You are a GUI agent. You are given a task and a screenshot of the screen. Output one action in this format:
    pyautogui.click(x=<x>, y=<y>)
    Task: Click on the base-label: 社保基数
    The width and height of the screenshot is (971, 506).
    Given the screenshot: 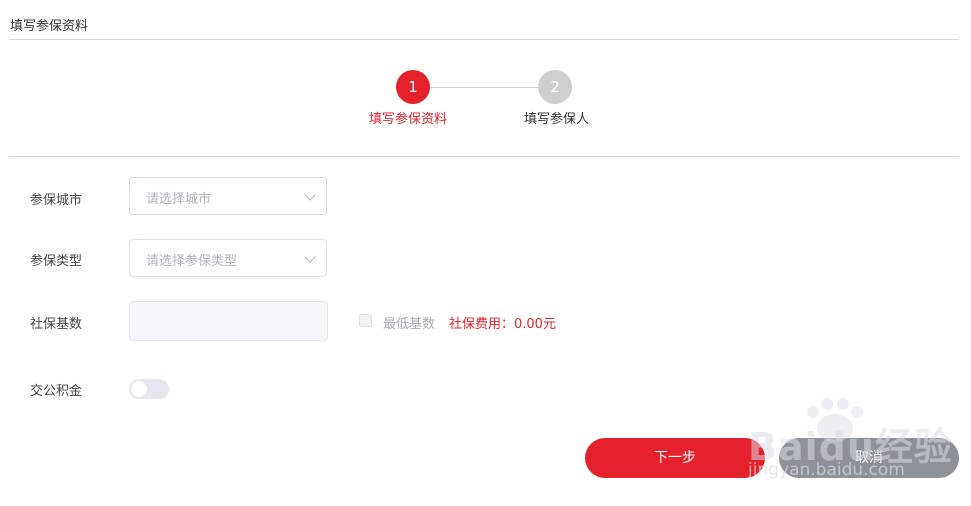 What is the action you would take?
    pyautogui.click(x=56, y=324)
    